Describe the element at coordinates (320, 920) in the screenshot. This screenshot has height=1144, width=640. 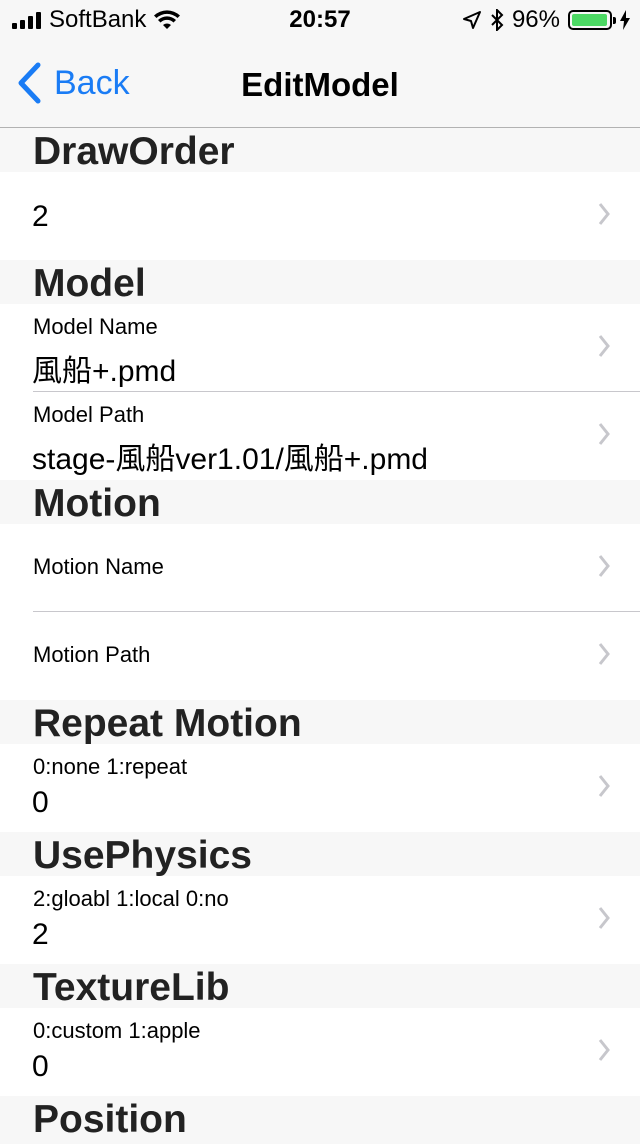
I see `row-usephysics: 2:gloabl 1:local 0:no 2` at that location.